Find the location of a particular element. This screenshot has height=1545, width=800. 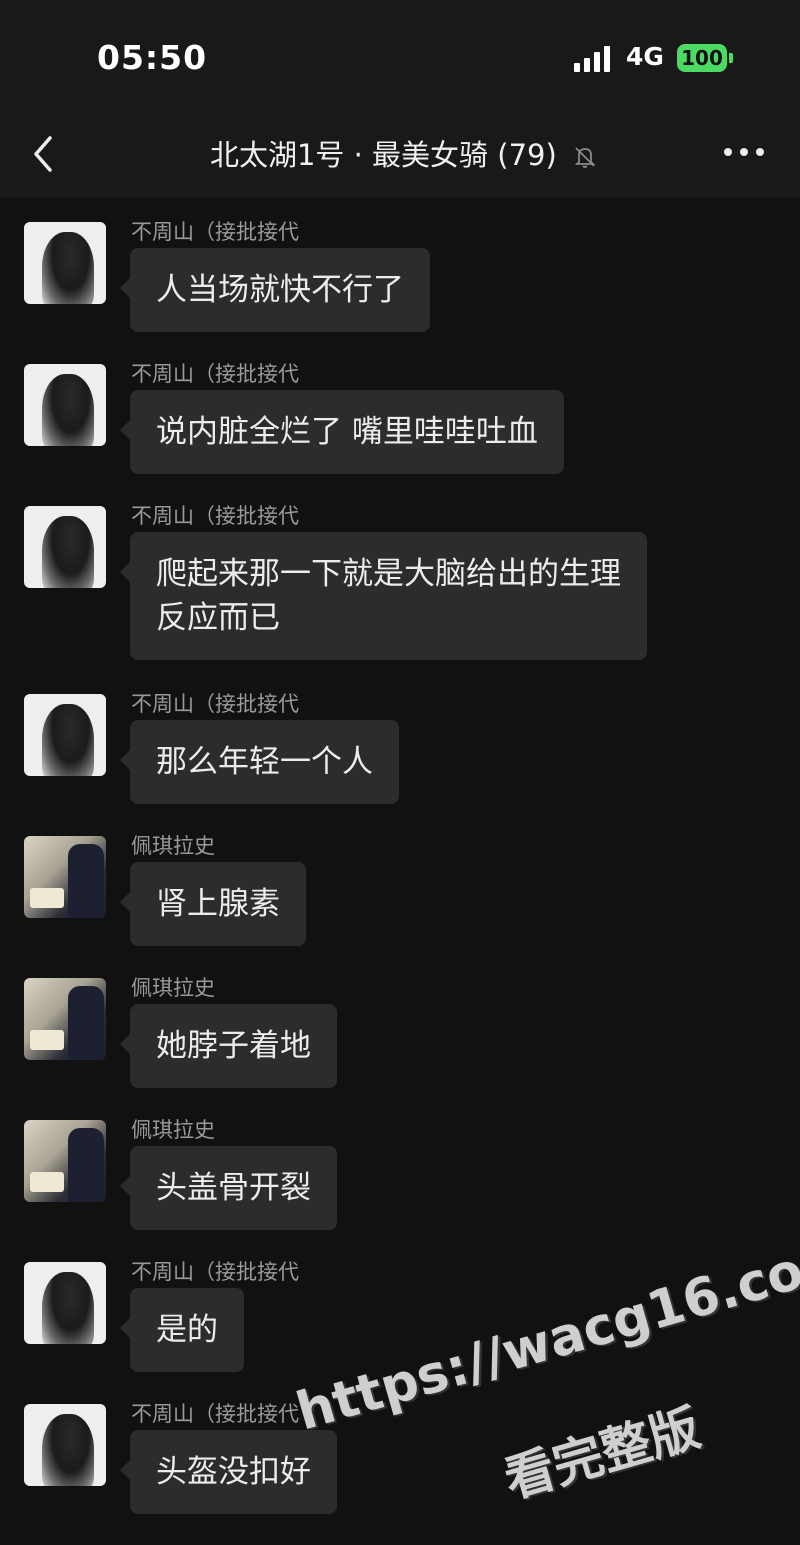

message-bubble: 爬起来那一下就是大脑给出的生理 反应而已 is located at coordinates (383, 596).